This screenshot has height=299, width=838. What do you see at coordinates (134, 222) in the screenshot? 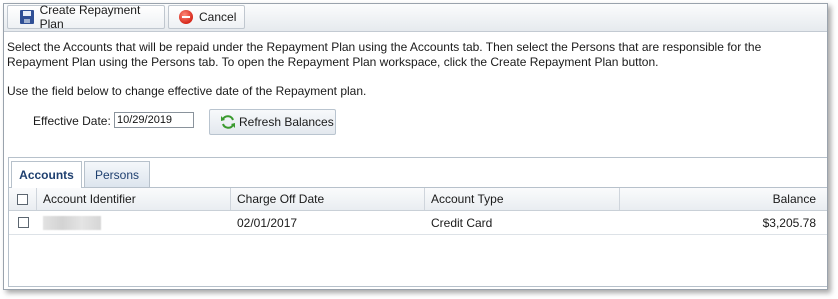
I see `account-identifier-cell` at bounding box center [134, 222].